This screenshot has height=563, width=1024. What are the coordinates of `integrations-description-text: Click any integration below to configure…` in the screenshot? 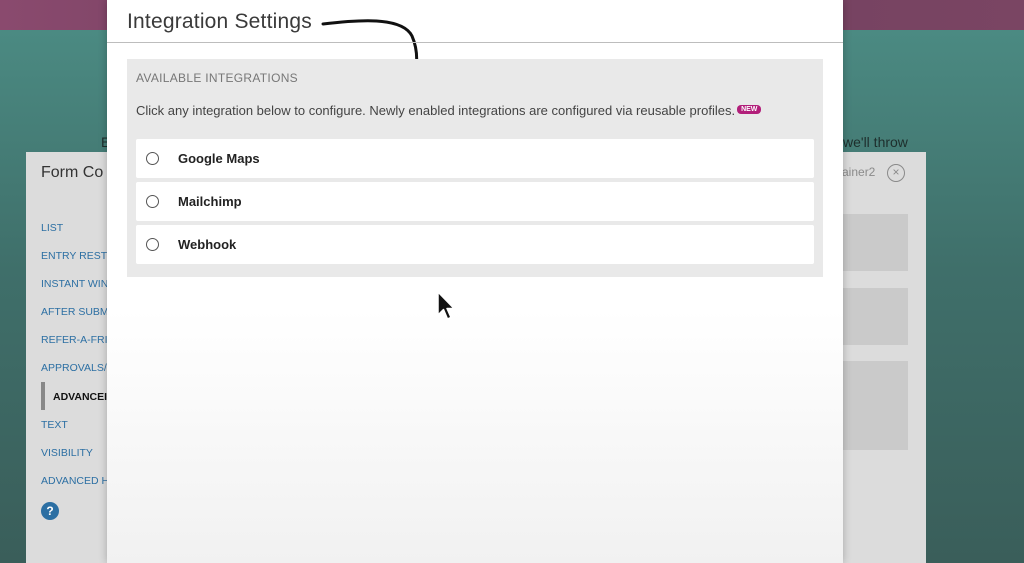 It's located at (436, 110).